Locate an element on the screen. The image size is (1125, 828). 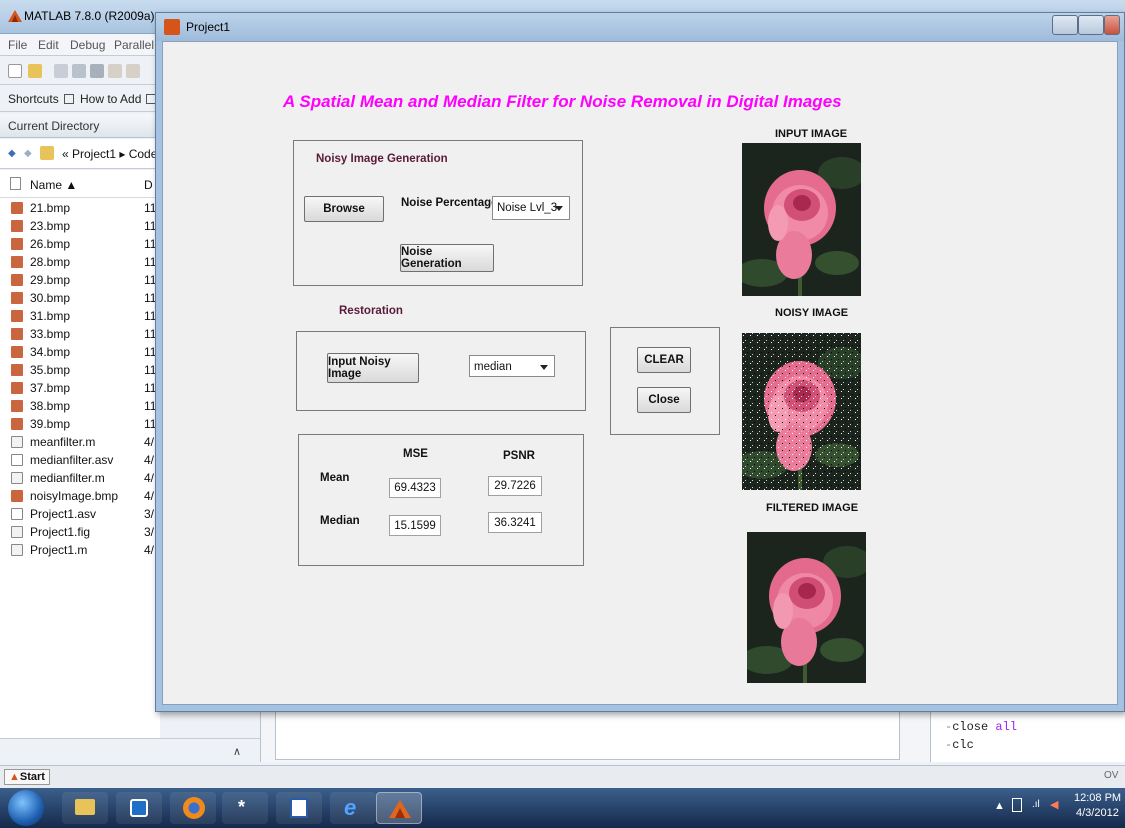
input-noisy-image-button: Input Noisy Image is located at coordinates (373, 368).